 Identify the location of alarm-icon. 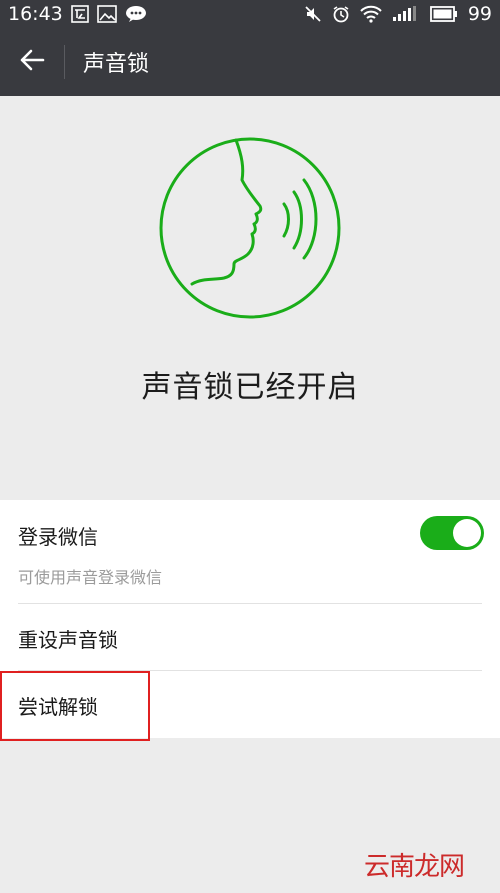
(341, 14).